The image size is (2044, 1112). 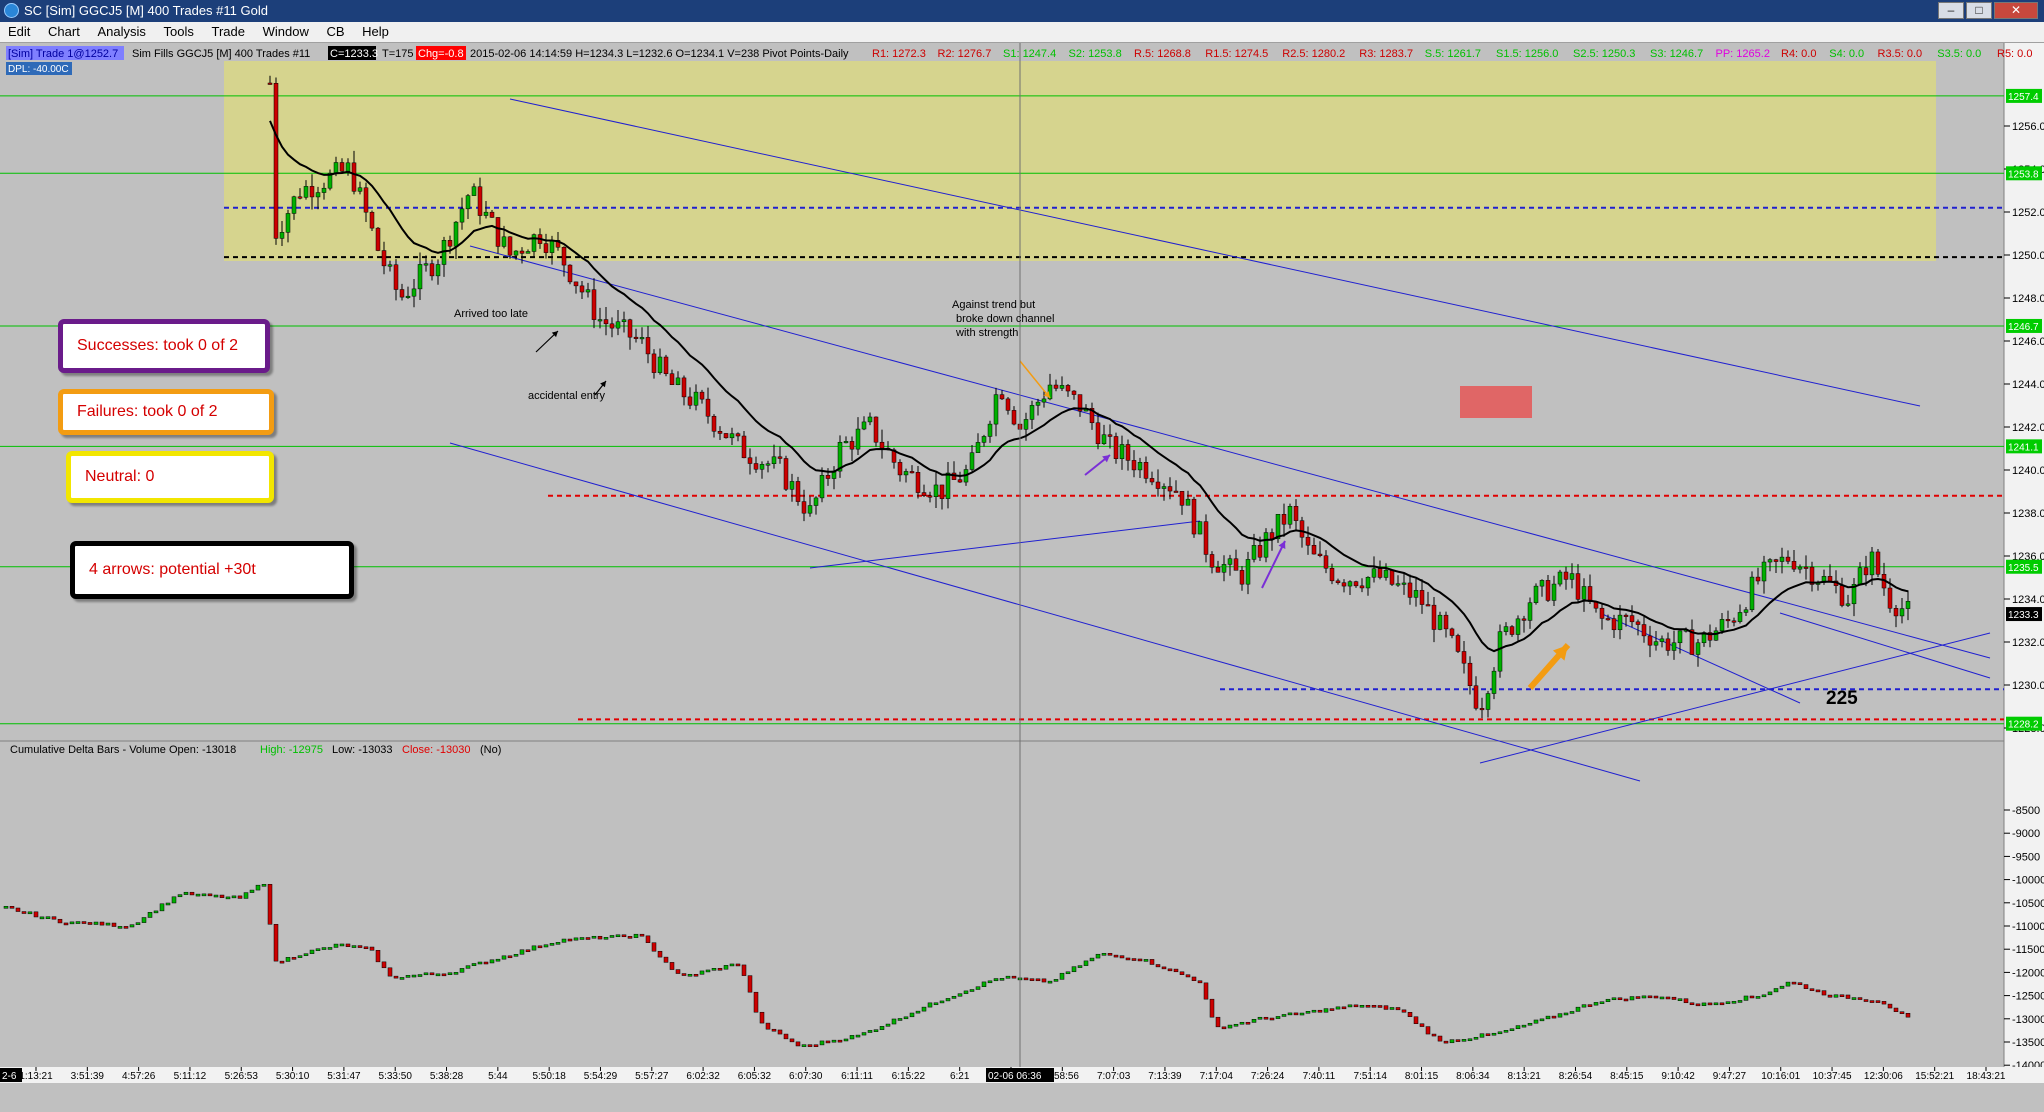 What do you see at coordinates (2028, 1043) in the screenshot?
I see `delta-tick-label: -13500` at bounding box center [2028, 1043].